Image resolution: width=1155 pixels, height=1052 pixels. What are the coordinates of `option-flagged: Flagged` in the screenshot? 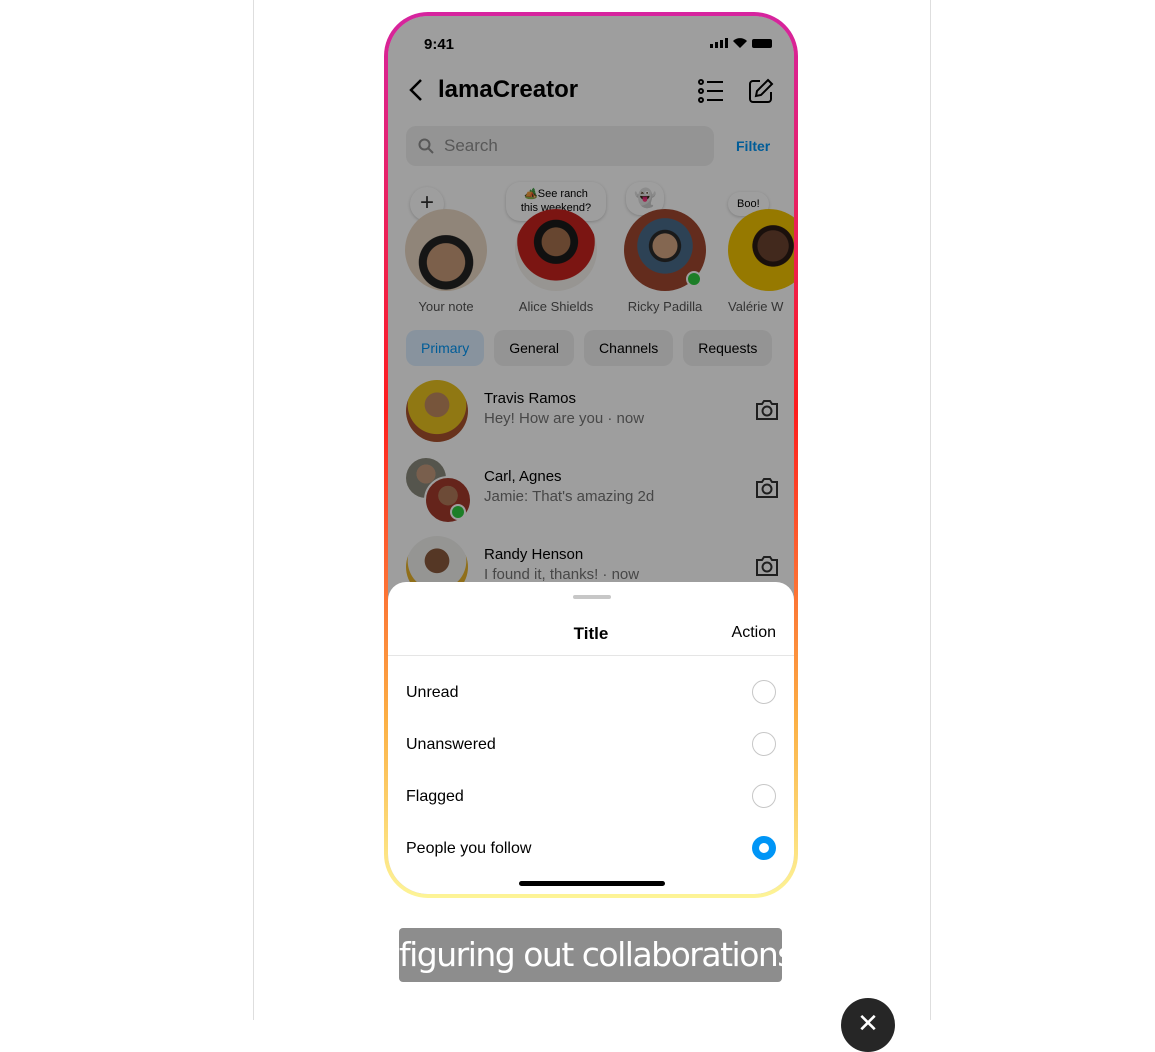 It's located at (591, 798).